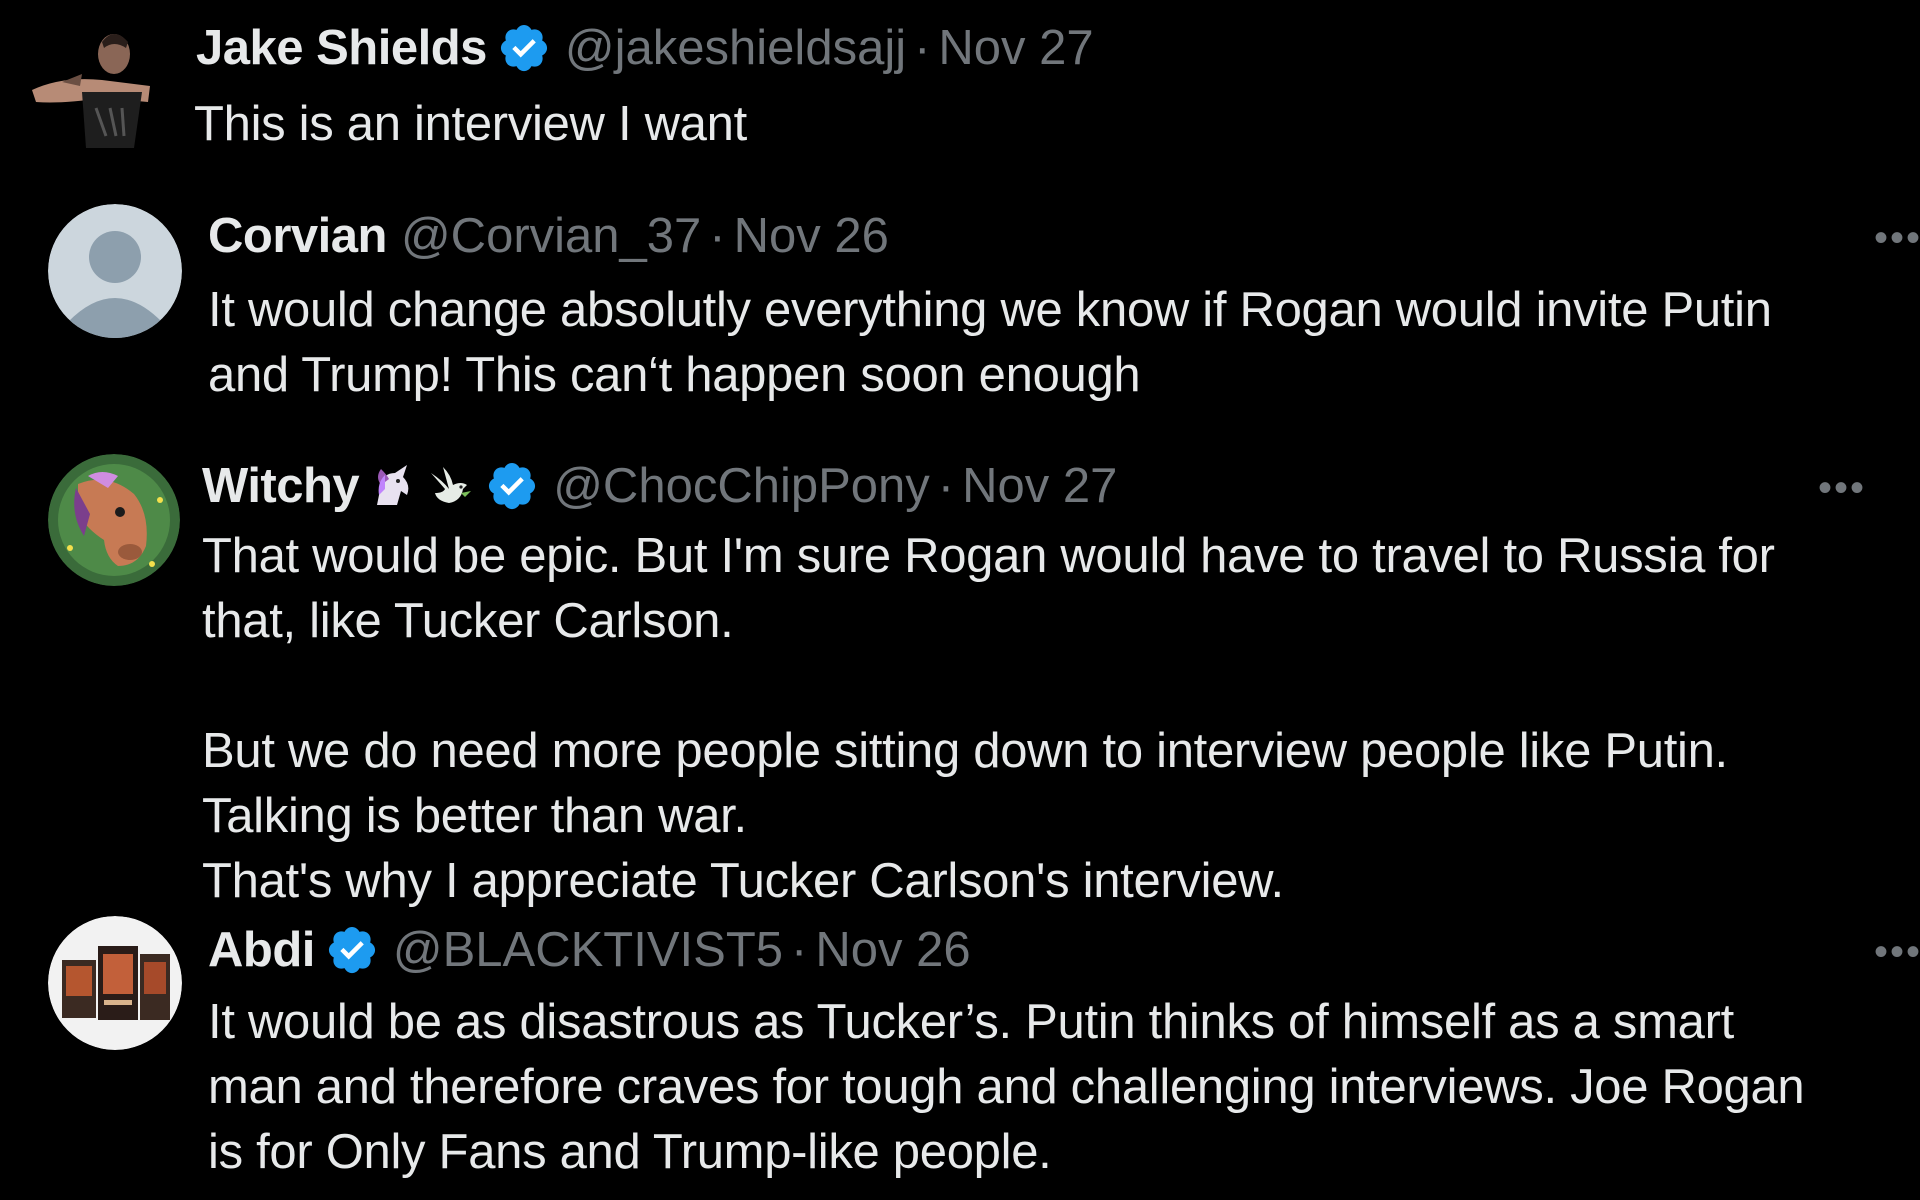 The height and width of the screenshot is (1200, 1920). Describe the element at coordinates (470, 124) in the screenshot. I see `tweet-text: This is an interview I want` at that location.